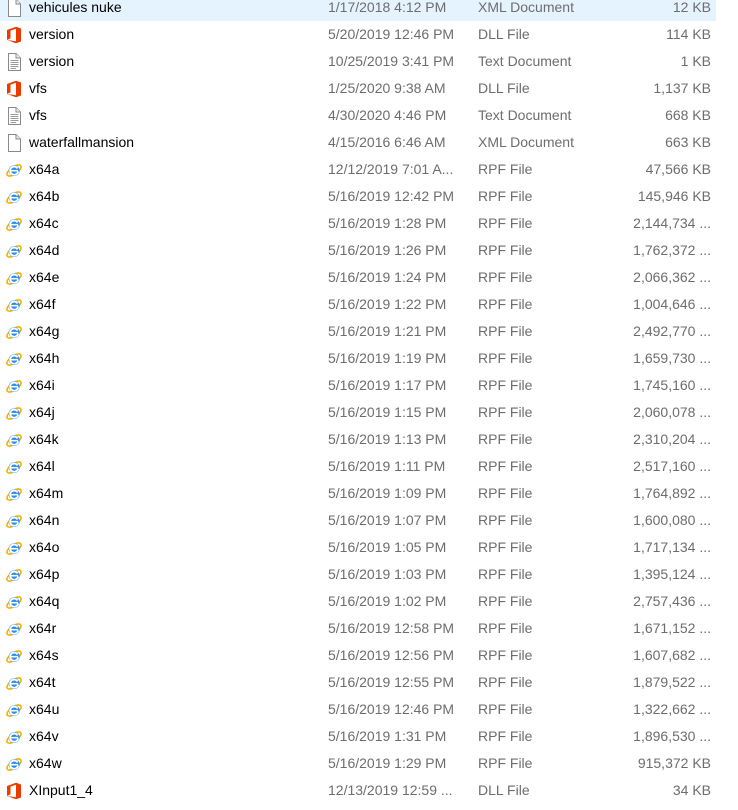  Describe the element at coordinates (387, 88) in the screenshot. I see `file-date-modified: 1/25/2020 9:38 AM` at that location.